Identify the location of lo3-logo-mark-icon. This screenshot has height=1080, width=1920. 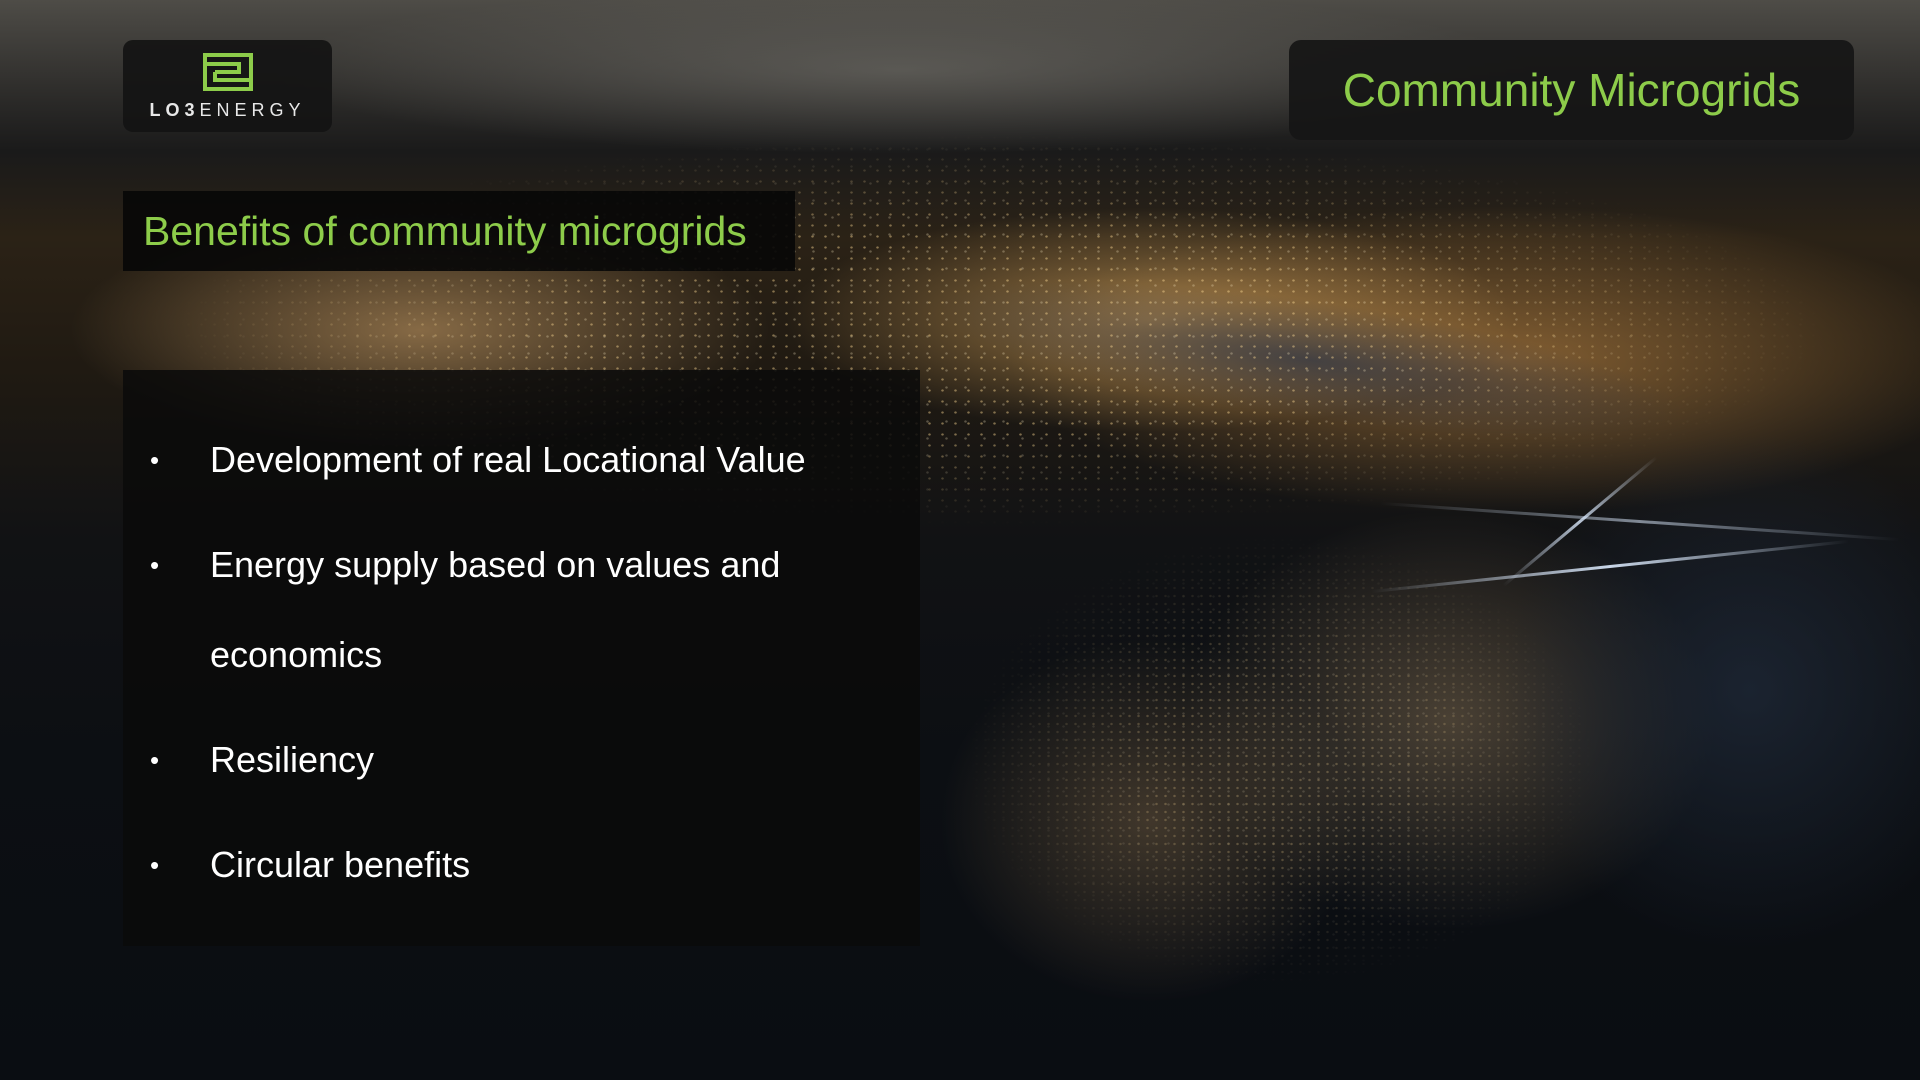
(227, 71).